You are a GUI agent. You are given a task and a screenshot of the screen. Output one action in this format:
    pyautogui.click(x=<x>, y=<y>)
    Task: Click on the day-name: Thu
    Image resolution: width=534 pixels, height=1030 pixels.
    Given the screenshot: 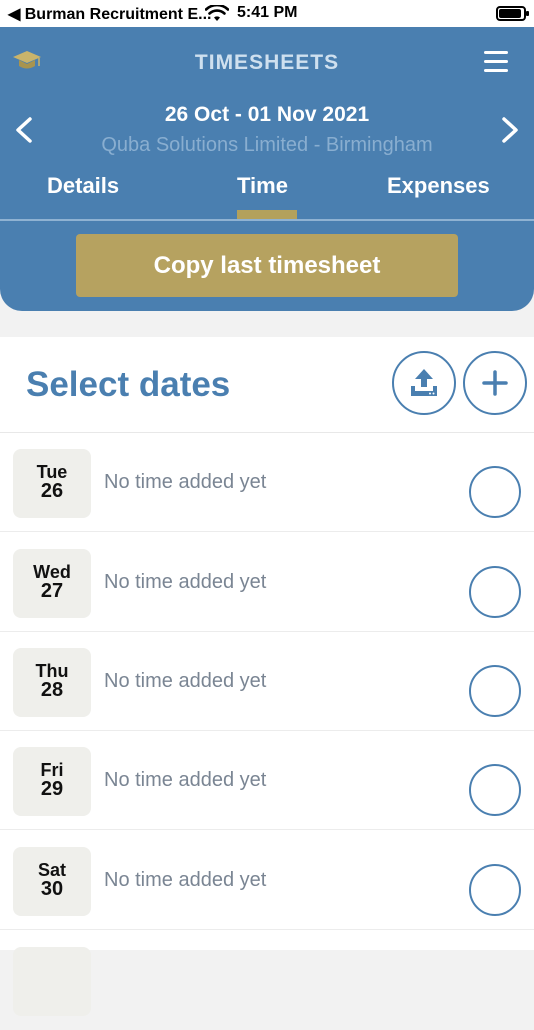 What is the action you would take?
    pyautogui.click(x=52, y=671)
    